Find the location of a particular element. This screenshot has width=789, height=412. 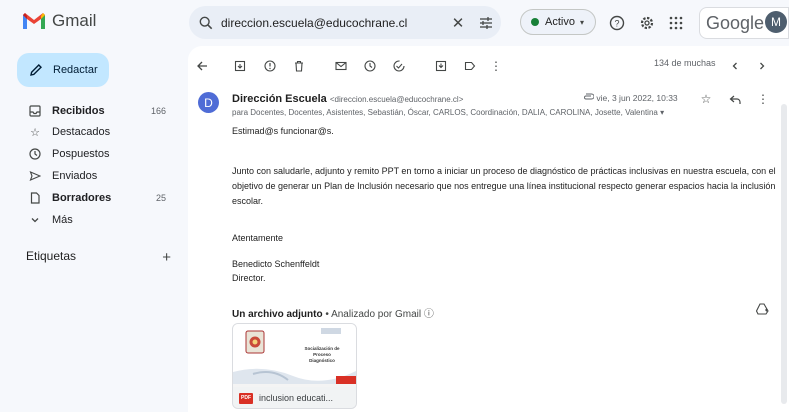

clear-search-icon: ✕ is located at coordinates (458, 23).